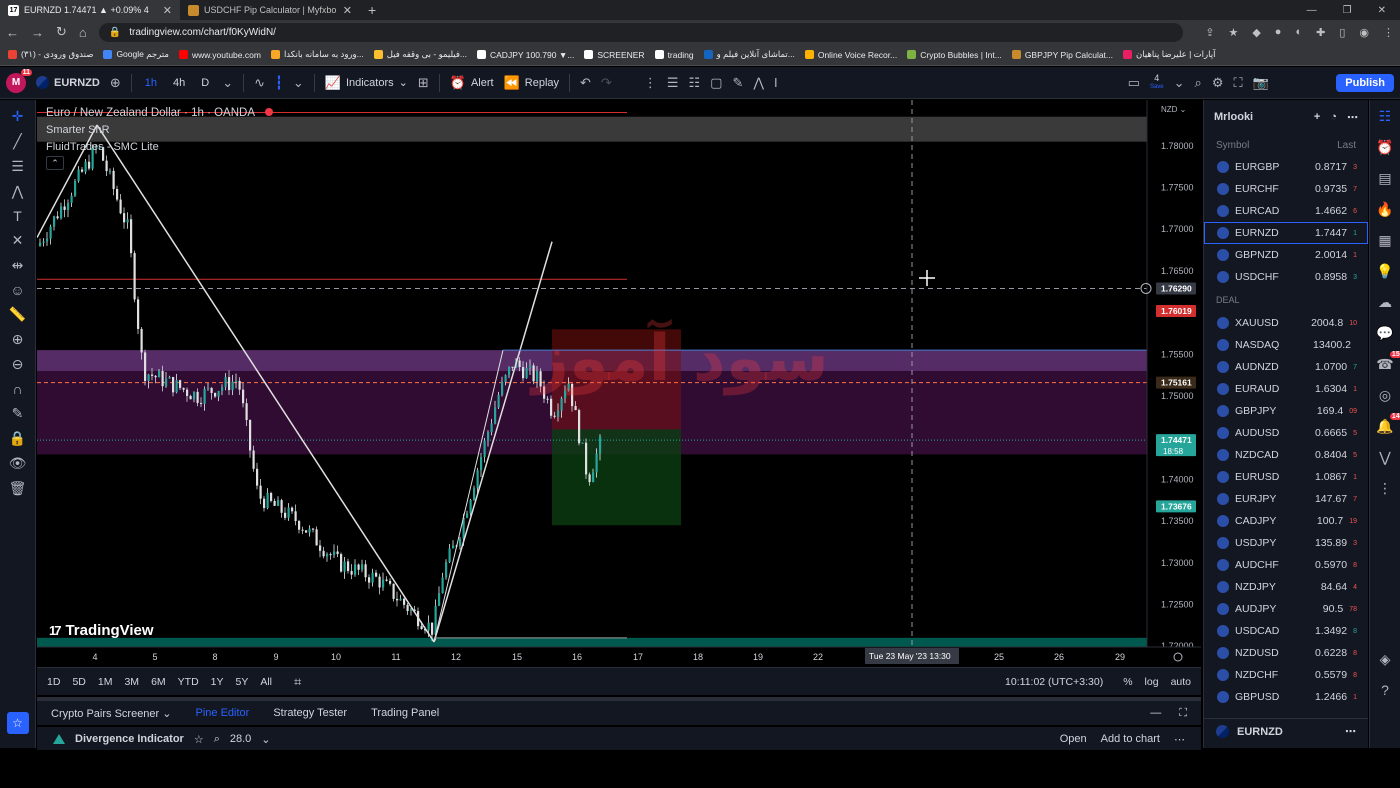 Image resolution: width=1400 pixels, height=788 pixels. I want to click on timezone-clock: 10:11:02 (UTC+3:30), so click(1054, 682).